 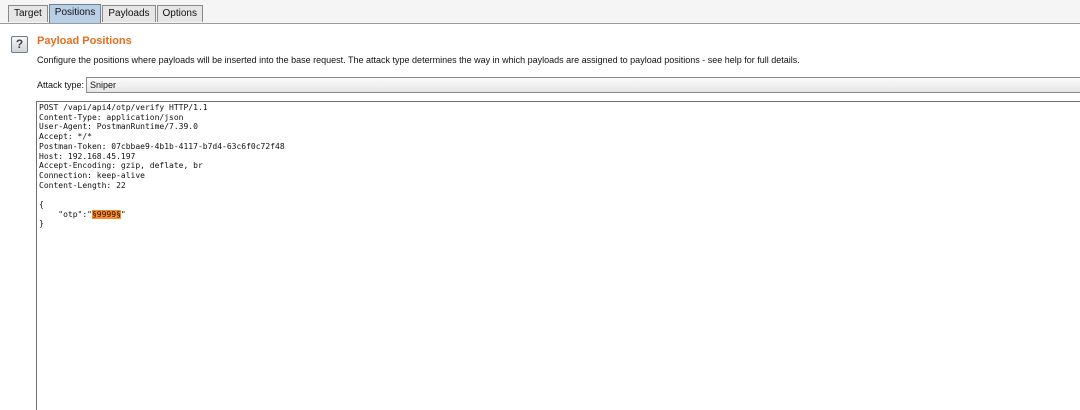 I want to click on attack-type-value: Sniper, so click(x=103, y=85).